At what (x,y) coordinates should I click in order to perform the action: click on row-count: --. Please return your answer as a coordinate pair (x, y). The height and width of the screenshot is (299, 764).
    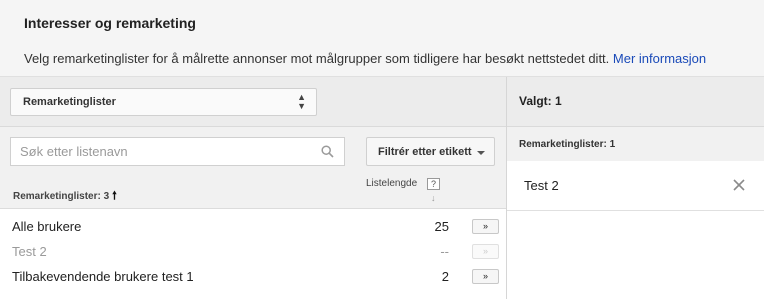
    Looking at the image, I should click on (444, 251).